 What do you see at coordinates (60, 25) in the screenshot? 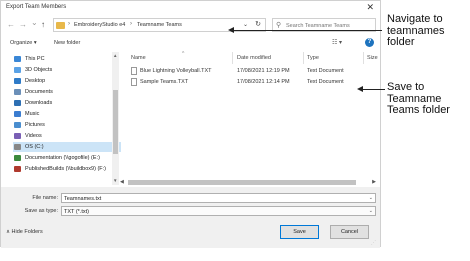
I see `folder-icon` at bounding box center [60, 25].